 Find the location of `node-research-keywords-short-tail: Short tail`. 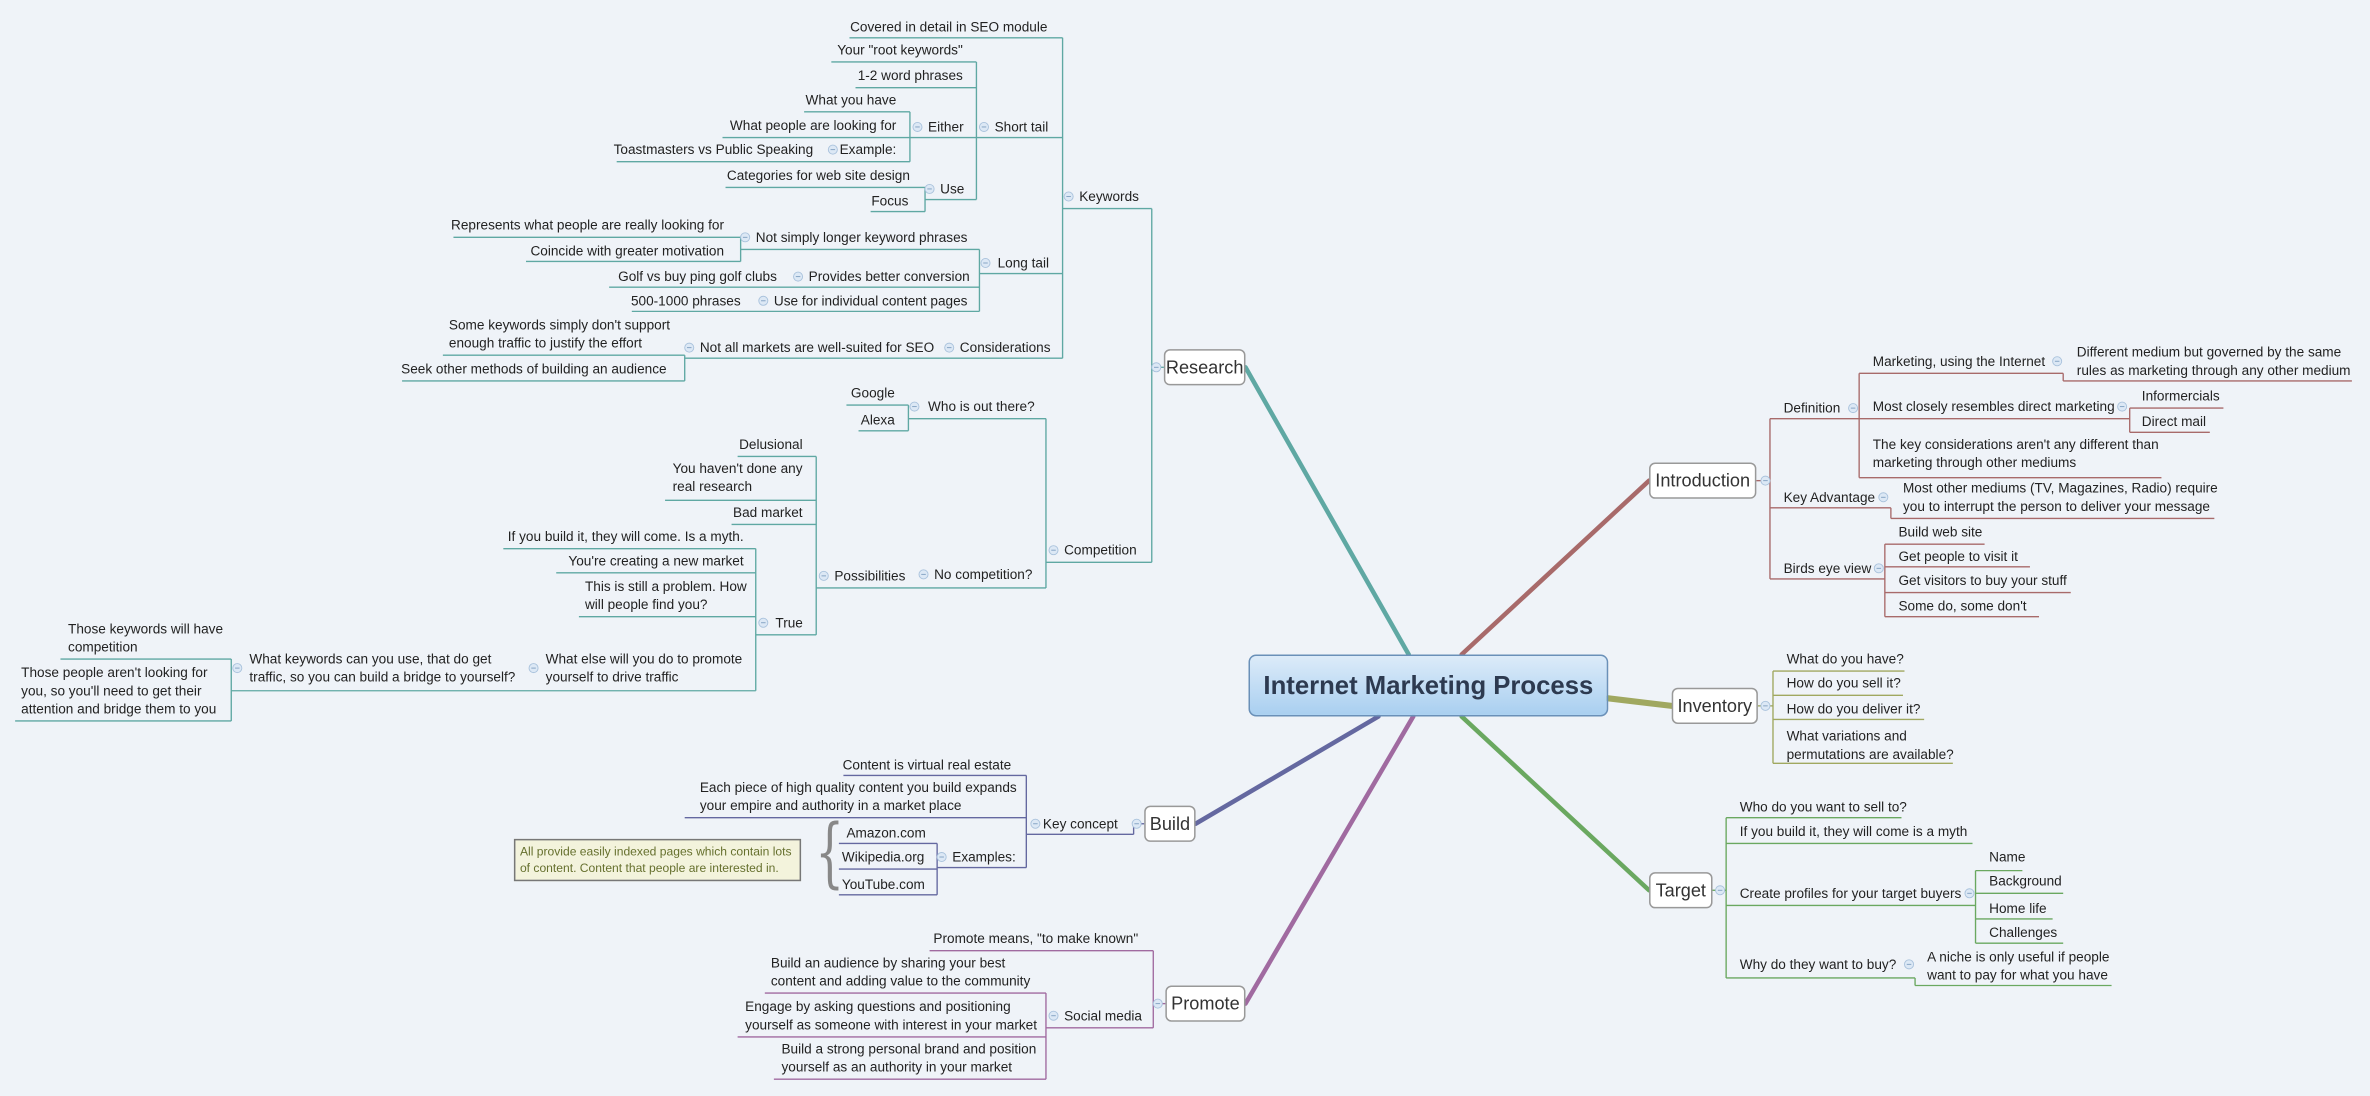

node-research-keywords-short-tail: Short tail is located at coordinates (1022, 127).